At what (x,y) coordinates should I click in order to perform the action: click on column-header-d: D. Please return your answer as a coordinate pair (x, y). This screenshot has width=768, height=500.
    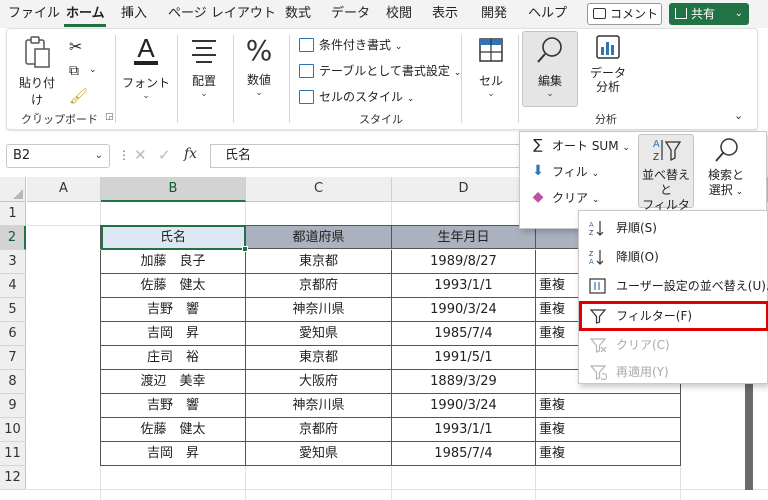
    Looking at the image, I should click on (464, 189).